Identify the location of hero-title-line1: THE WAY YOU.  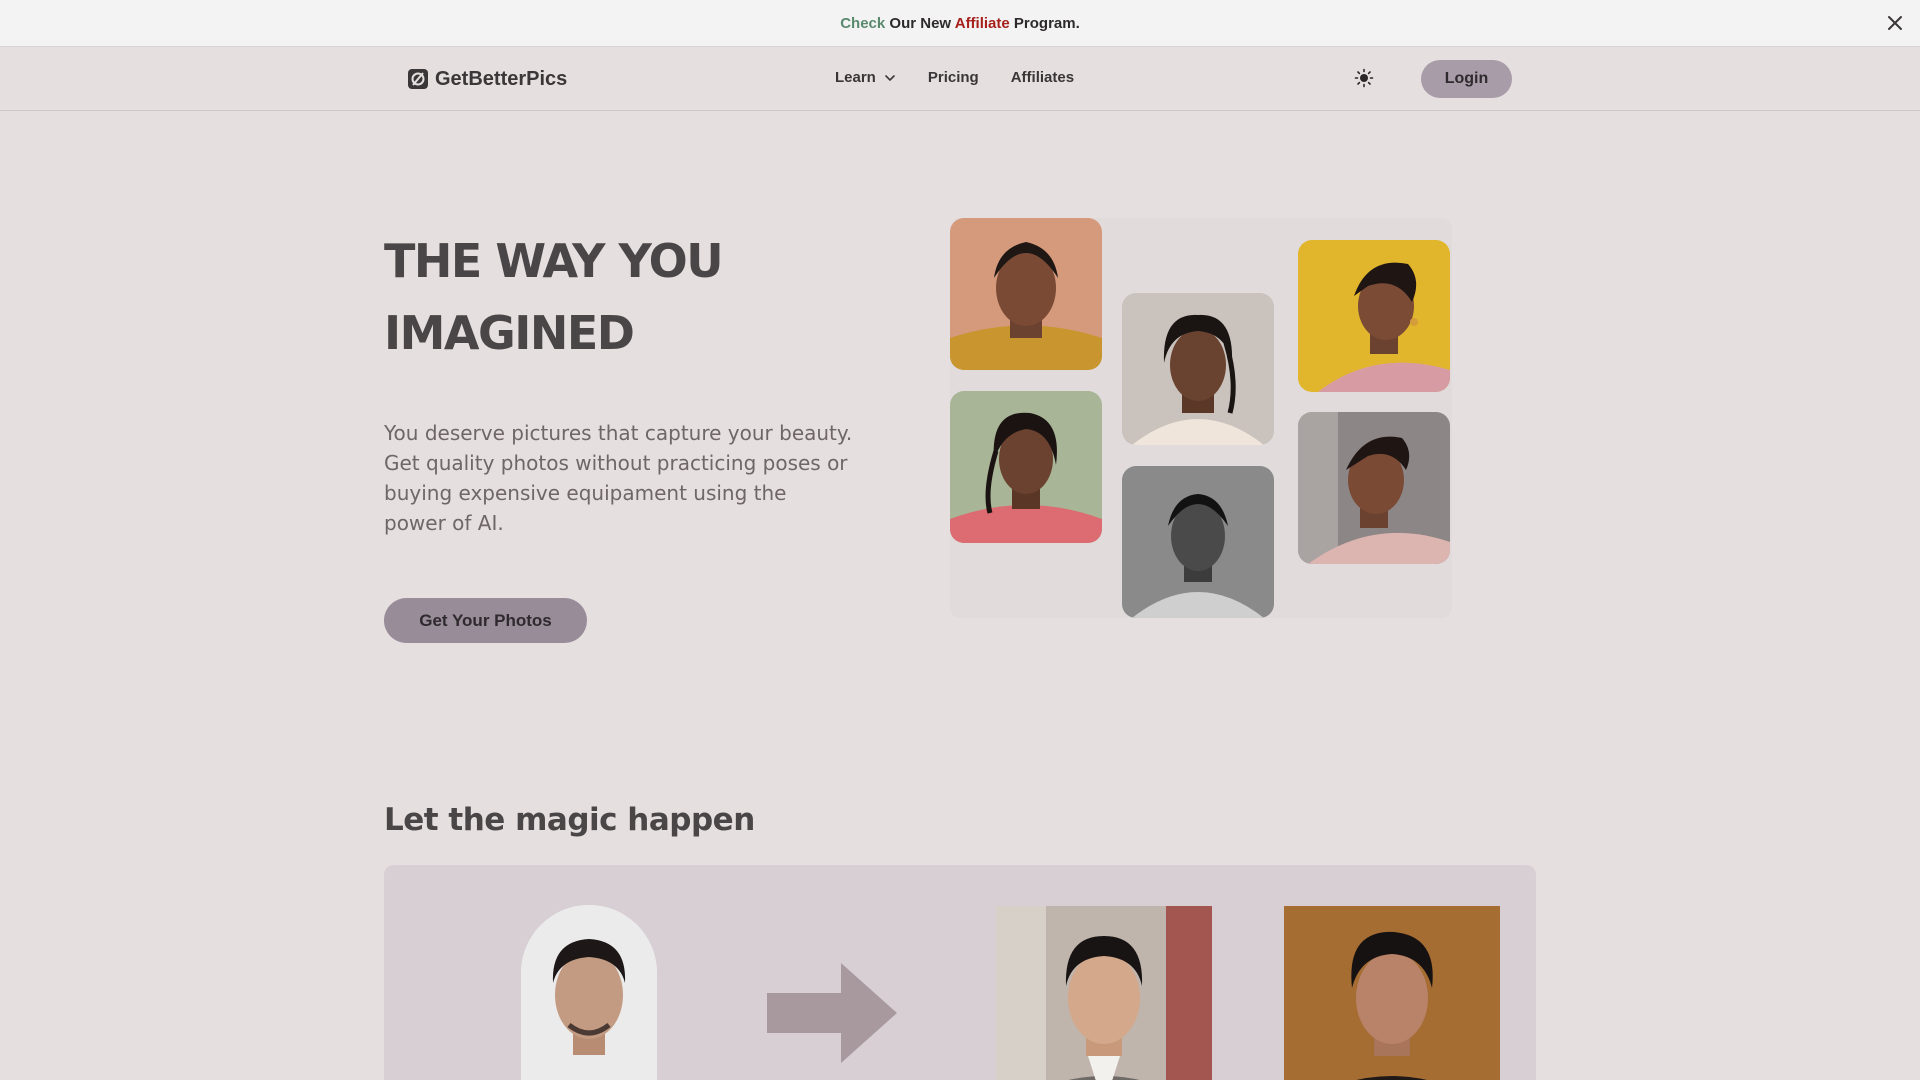
(554, 261).